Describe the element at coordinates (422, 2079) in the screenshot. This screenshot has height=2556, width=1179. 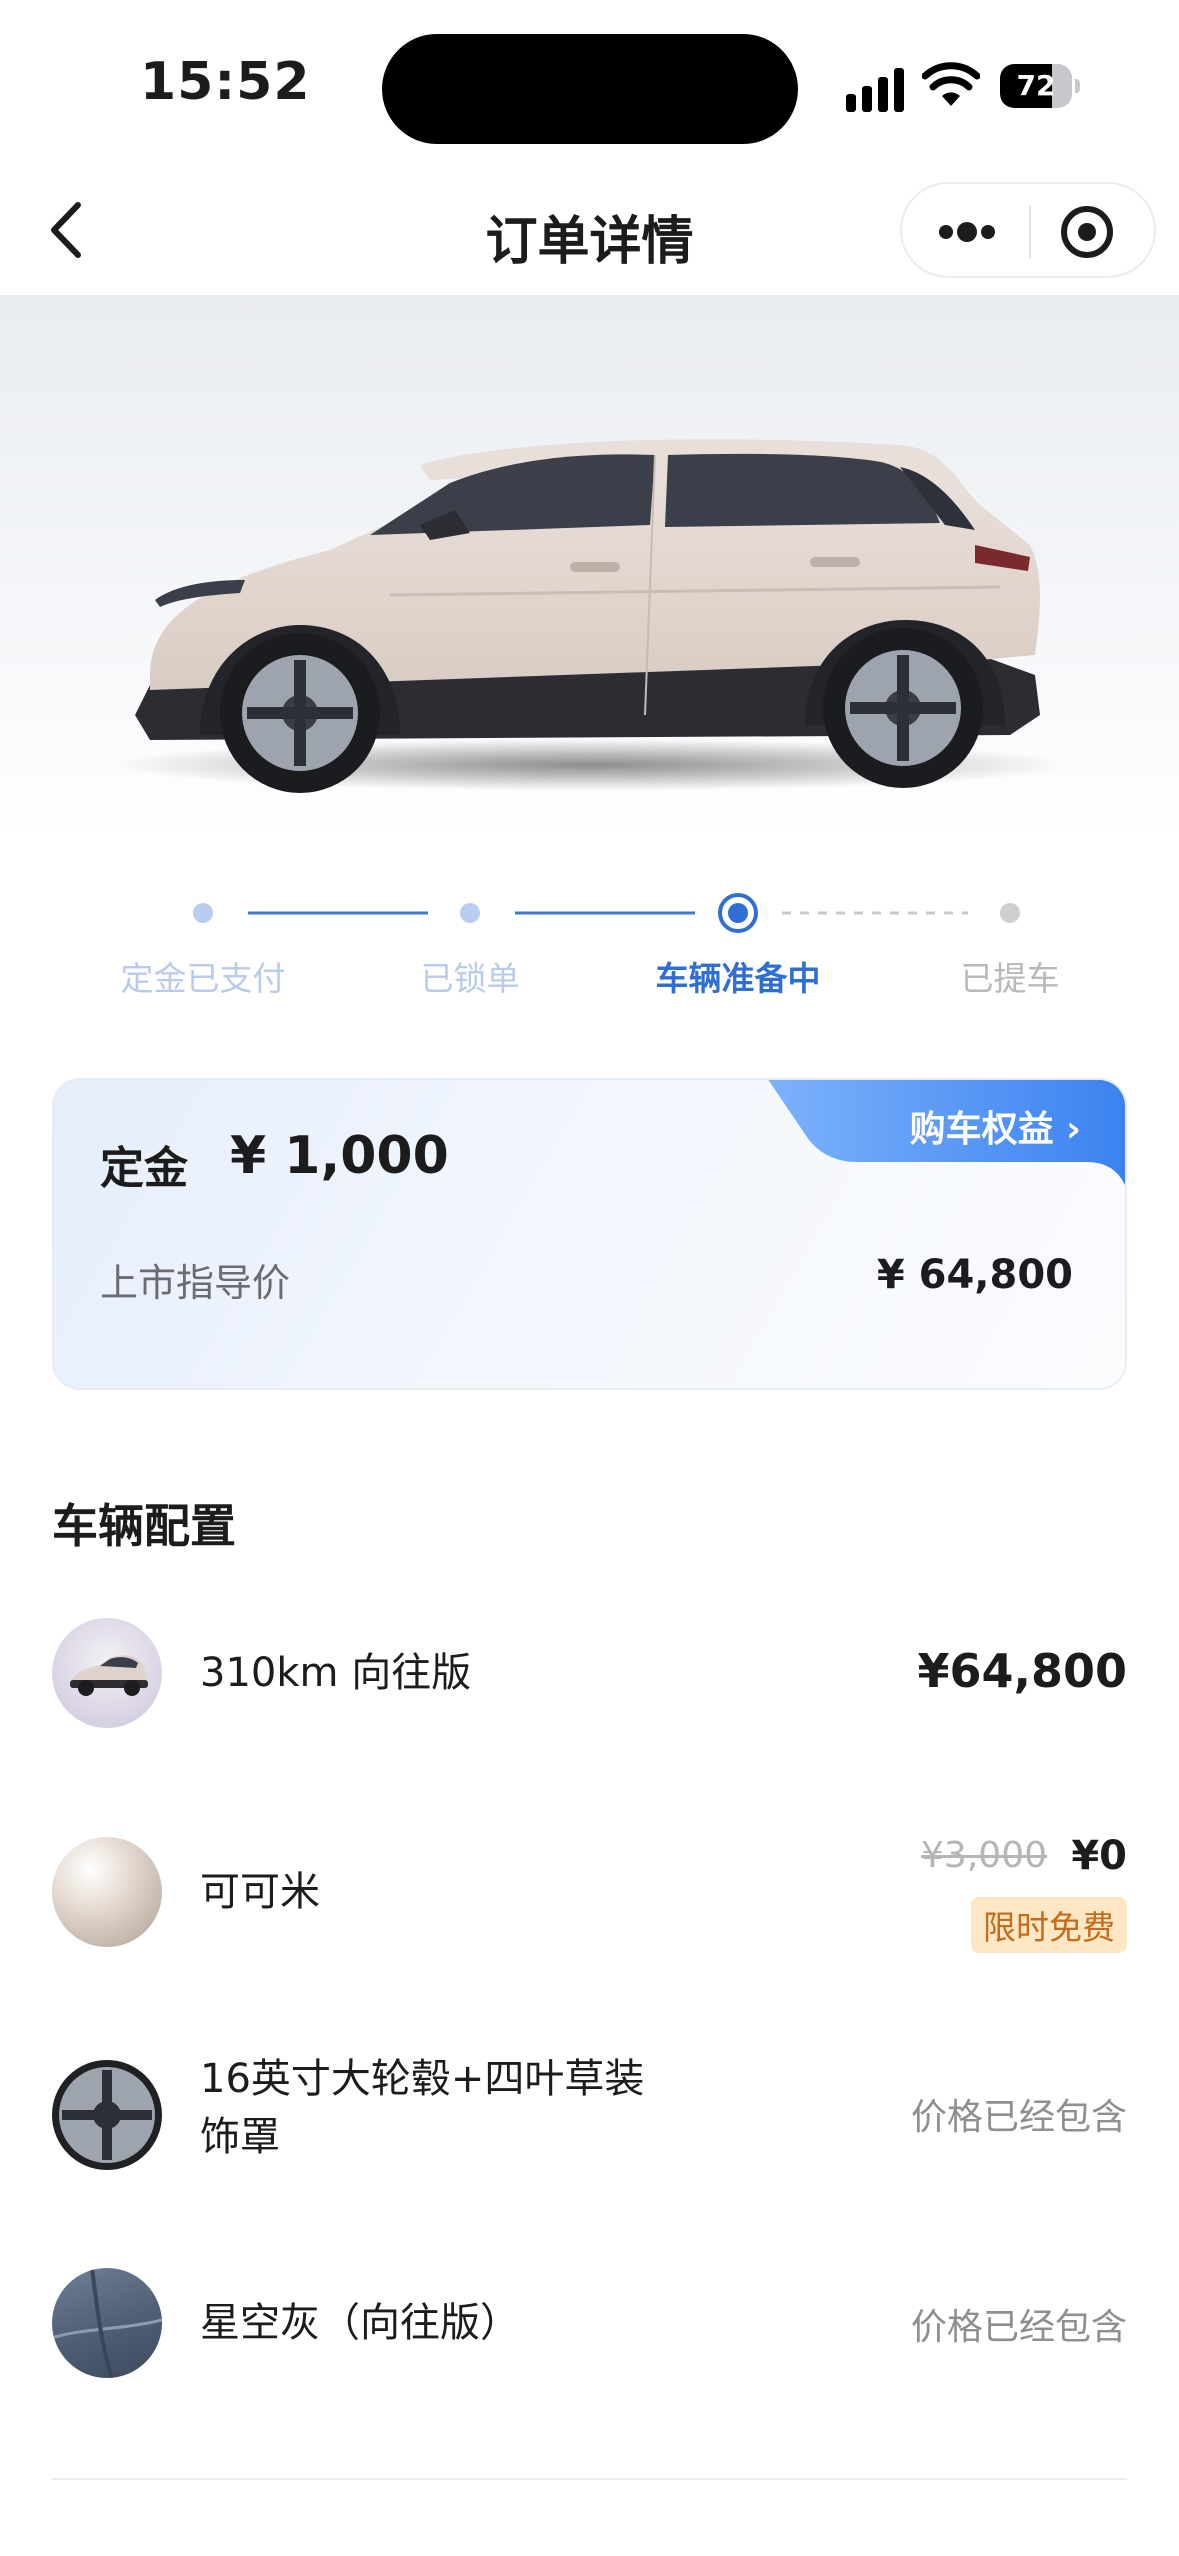
I see `wheels-name-line1: 16英寸大轮毂+四叶草装` at that location.